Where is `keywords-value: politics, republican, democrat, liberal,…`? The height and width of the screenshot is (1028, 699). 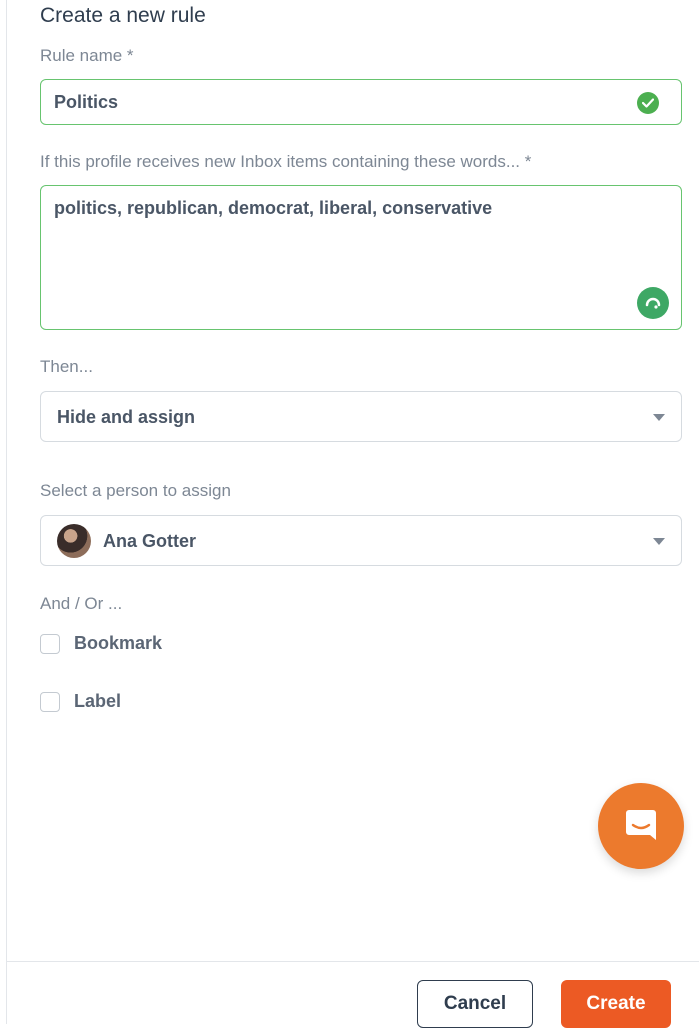 keywords-value: politics, republican, democrat, liberal,… is located at coordinates (273, 208).